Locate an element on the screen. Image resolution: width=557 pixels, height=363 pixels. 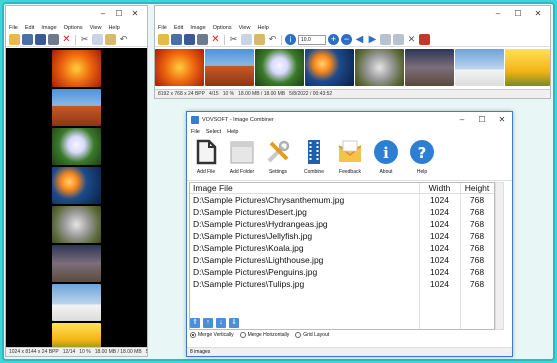
table-row: D:\Sample Pictures\Tulips.jpg 1024 768 is located at coordinates (342, 284).